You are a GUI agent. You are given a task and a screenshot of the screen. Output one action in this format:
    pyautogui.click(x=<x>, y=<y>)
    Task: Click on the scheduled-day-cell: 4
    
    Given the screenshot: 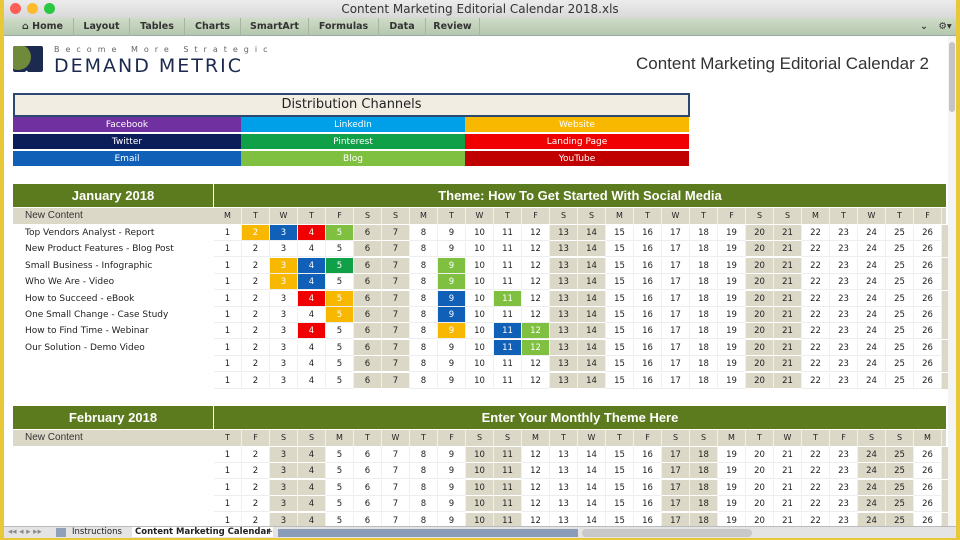 What is the action you would take?
    pyautogui.click(x=312, y=331)
    